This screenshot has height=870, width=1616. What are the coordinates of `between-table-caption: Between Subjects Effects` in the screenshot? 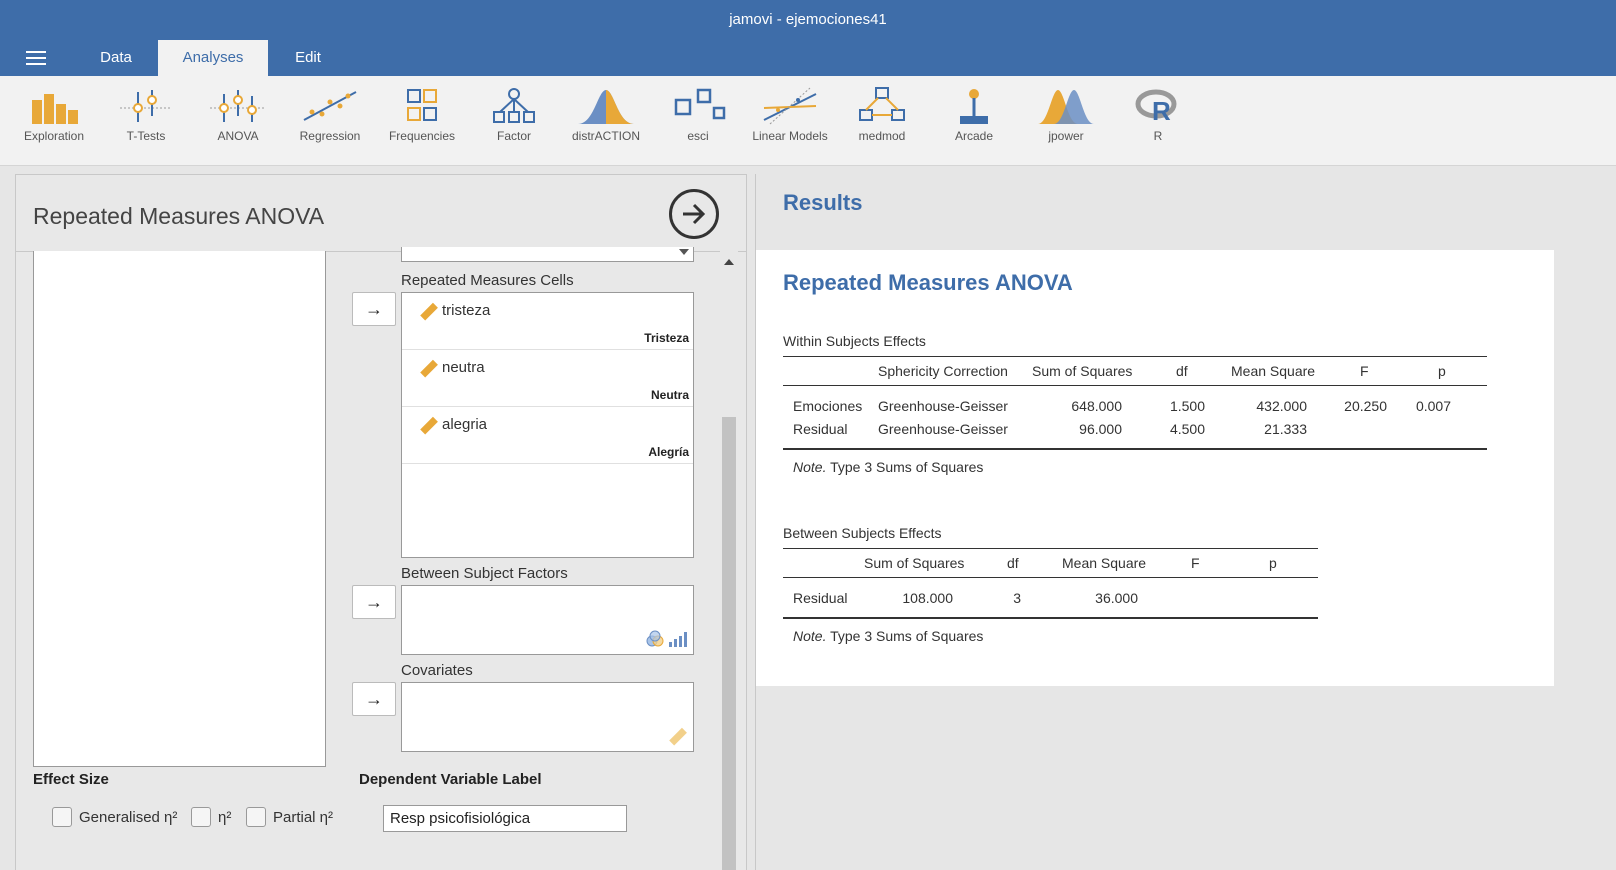 It's located at (862, 533).